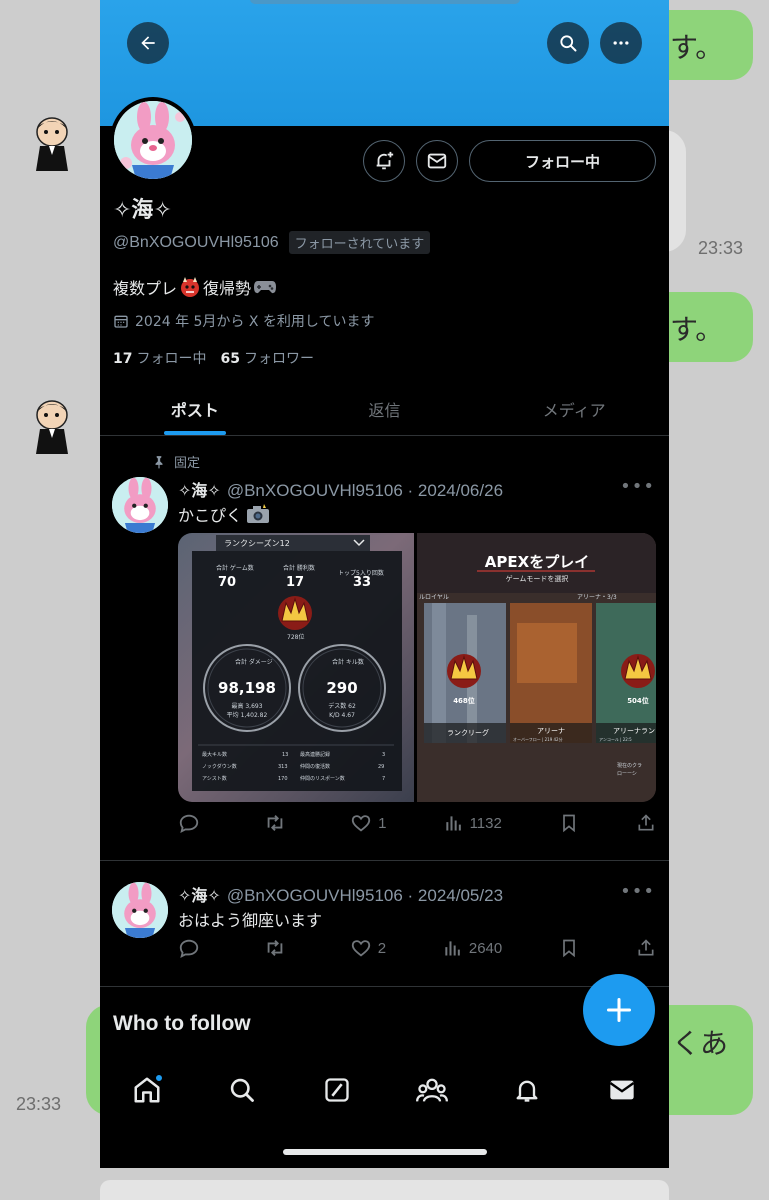  I want to click on grok-icon, so click(337, 1090).